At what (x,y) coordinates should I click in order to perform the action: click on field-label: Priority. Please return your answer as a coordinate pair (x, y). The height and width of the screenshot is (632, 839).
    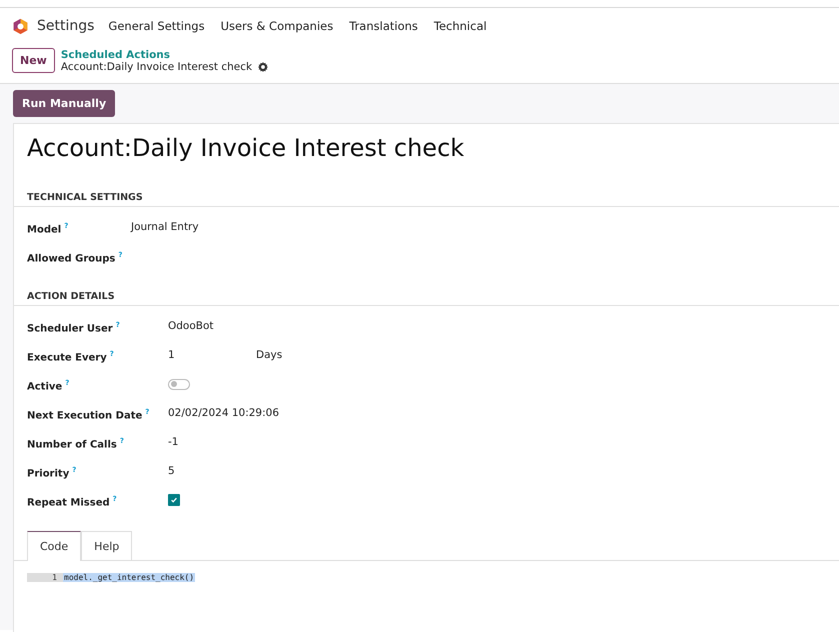
    Looking at the image, I should click on (48, 474).